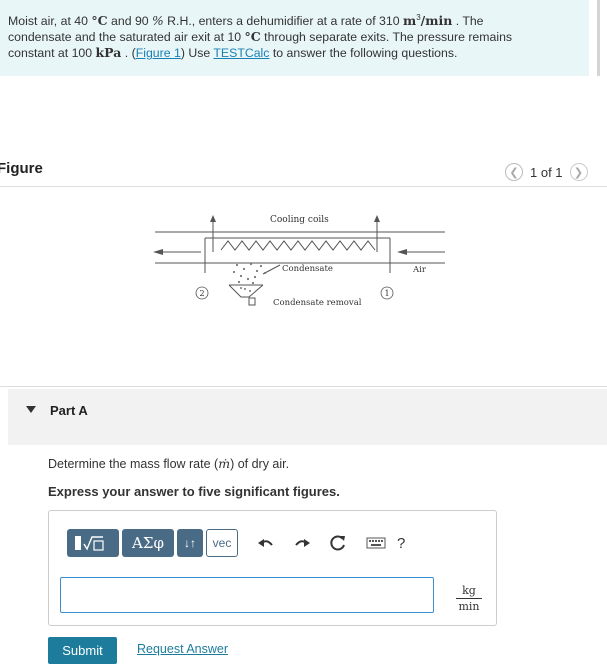 The width and height of the screenshot is (607, 665). I want to click on scroll-divider, so click(598, 38).